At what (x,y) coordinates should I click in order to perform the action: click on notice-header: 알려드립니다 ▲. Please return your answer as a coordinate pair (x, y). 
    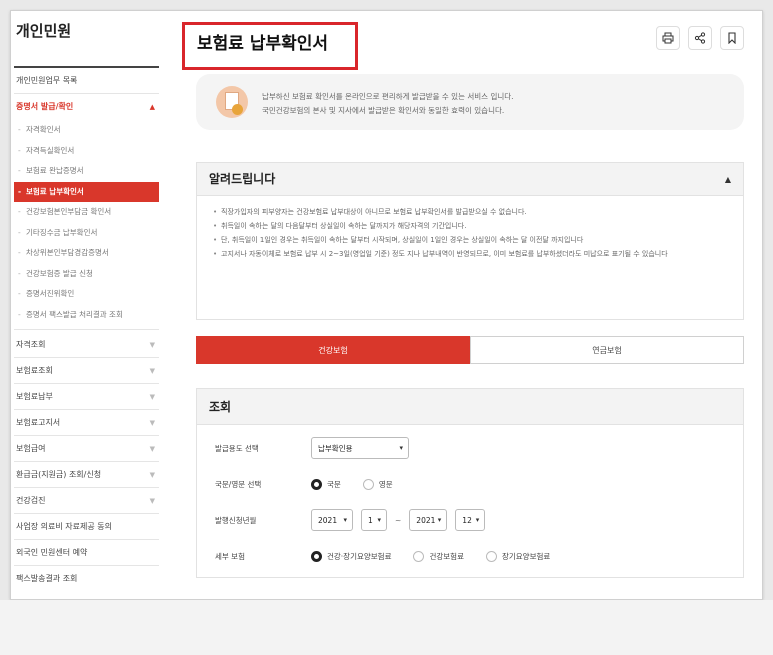
    Looking at the image, I should click on (470, 179).